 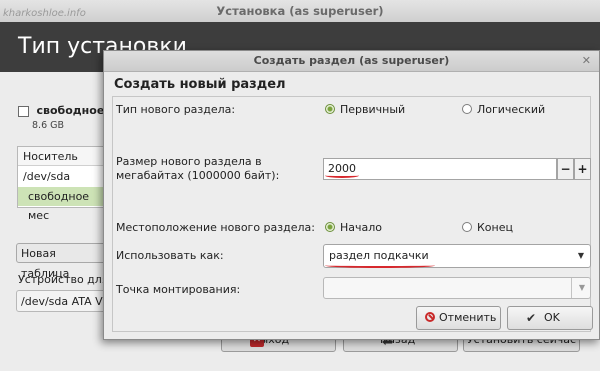 What do you see at coordinates (62, 301) in the screenshot?
I see `boot-device-select: /dev/sda ATA V` at bounding box center [62, 301].